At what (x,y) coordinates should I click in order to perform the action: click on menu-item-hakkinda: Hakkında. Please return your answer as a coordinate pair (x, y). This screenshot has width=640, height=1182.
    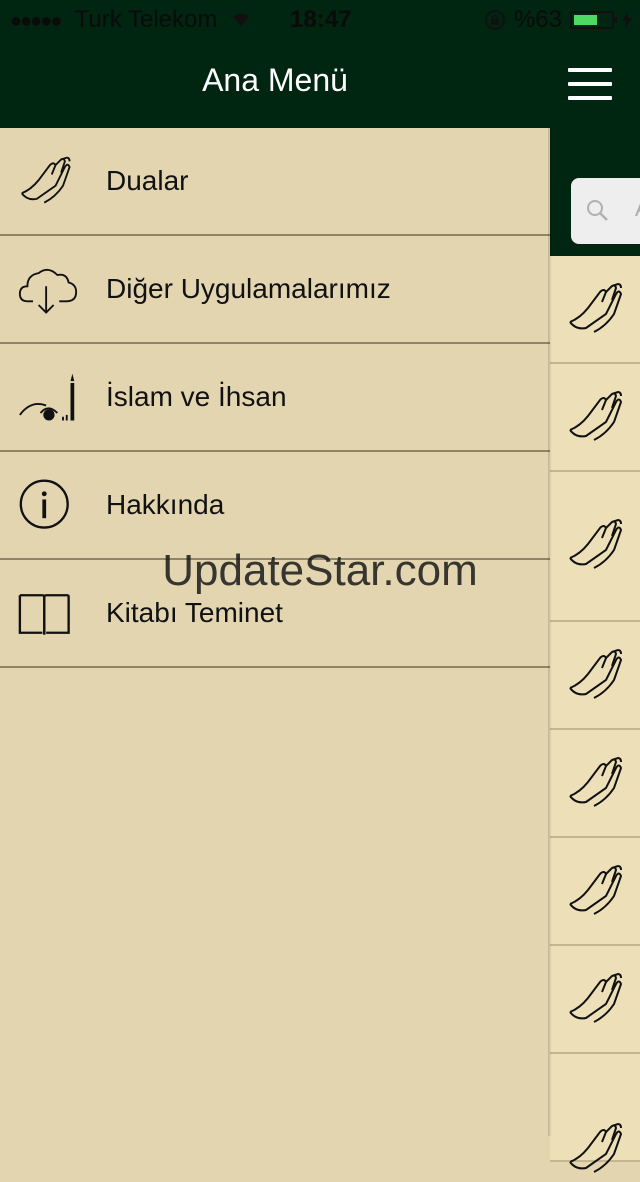
    Looking at the image, I should click on (275, 506).